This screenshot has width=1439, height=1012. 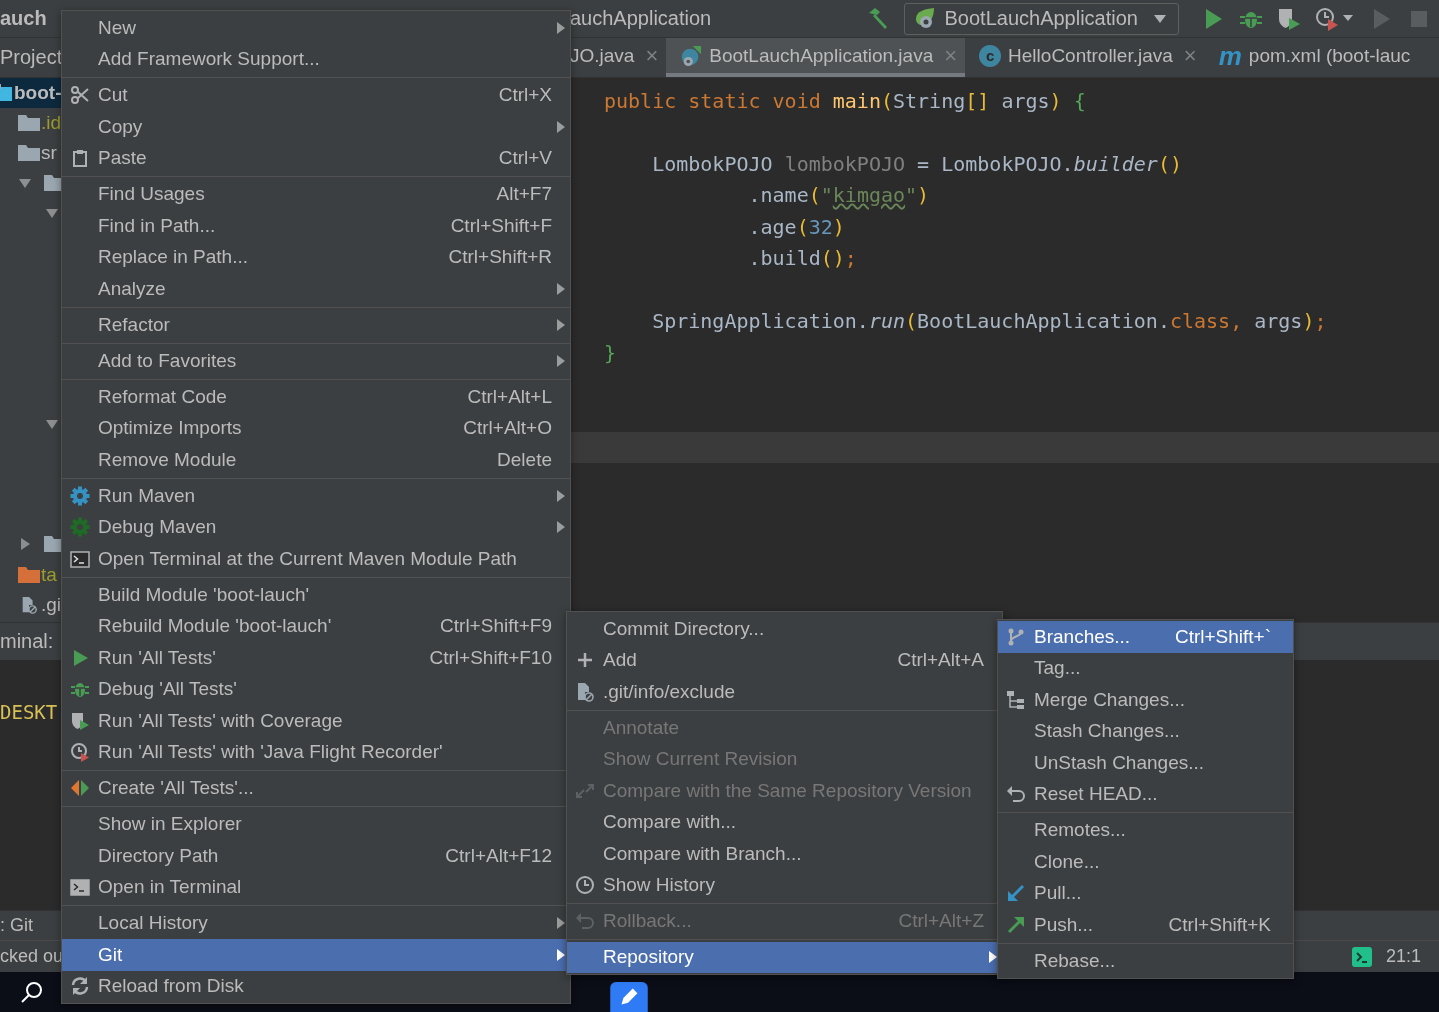 I want to click on collapsed-arrow-icon, so click(x=25, y=544).